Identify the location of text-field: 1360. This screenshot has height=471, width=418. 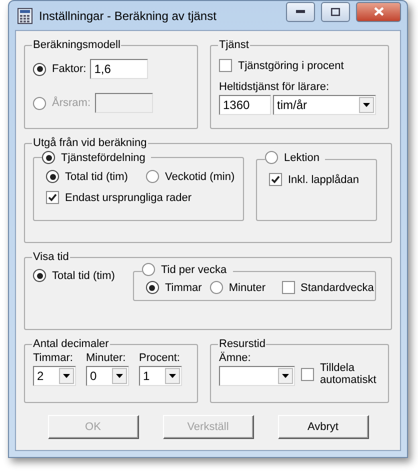
(245, 105).